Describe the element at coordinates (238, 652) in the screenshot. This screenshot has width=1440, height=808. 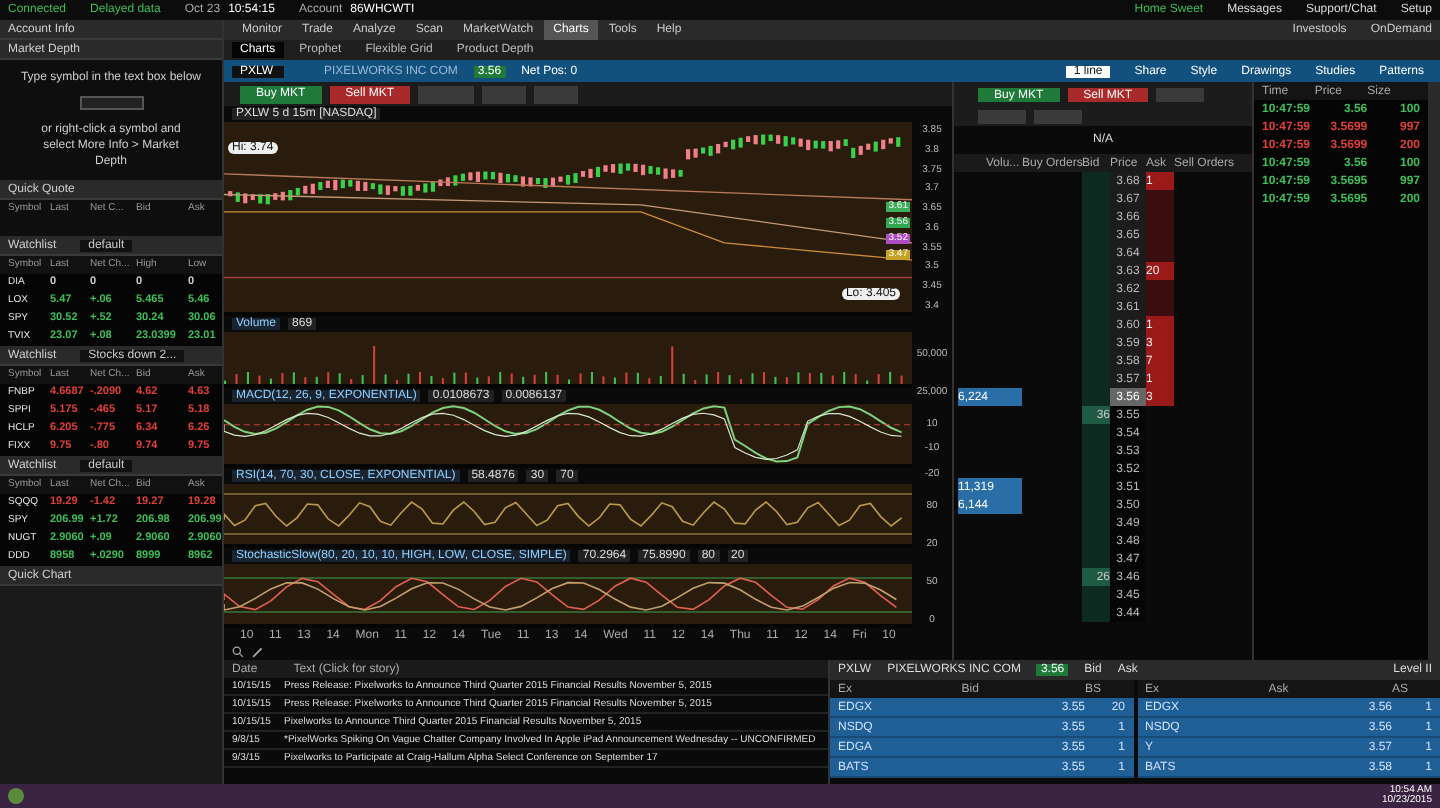
I see `zoom-icon` at that location.